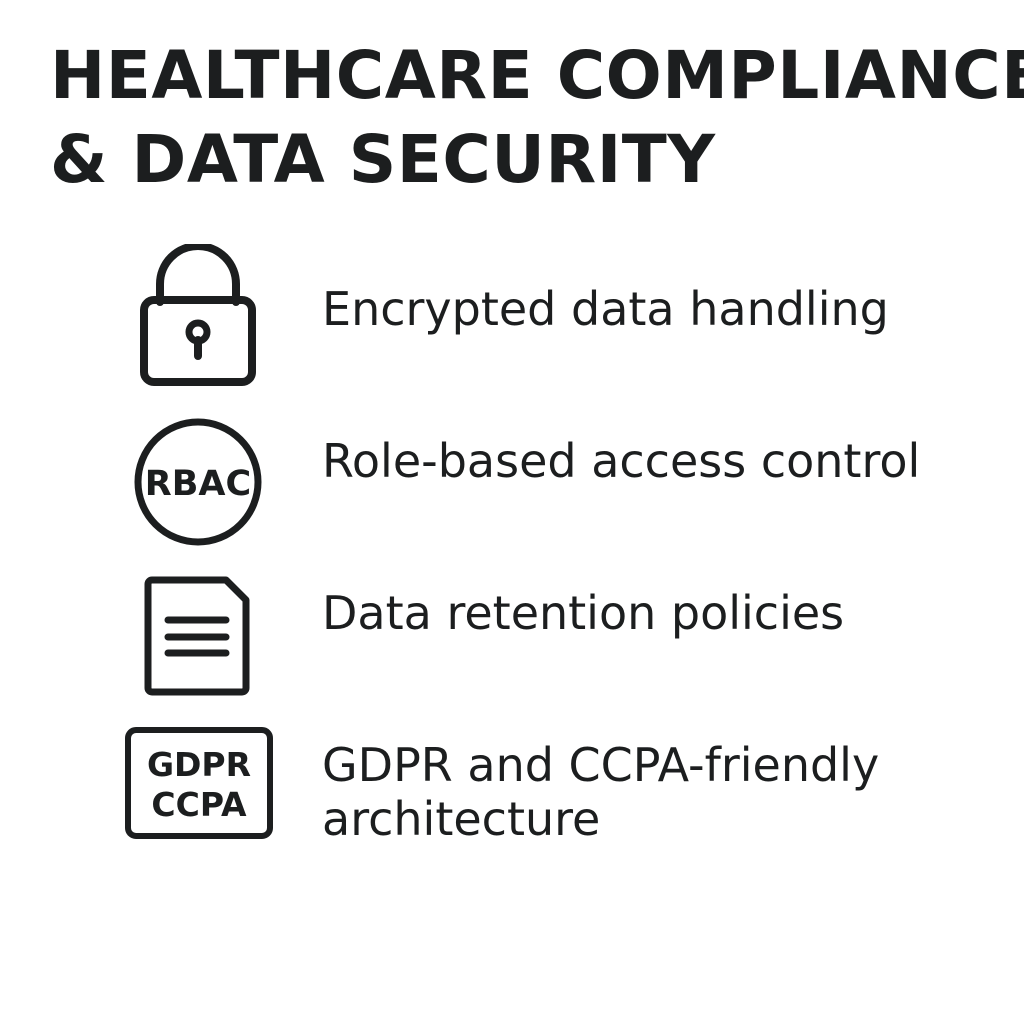 The height and width of the screenshot is (1024, 1024). What do you see at coordinates (461, 819) in the screenshot?
I see `feature-label-gdpr-ccpa-line-2: architecture` at bounding box center [461, 819].